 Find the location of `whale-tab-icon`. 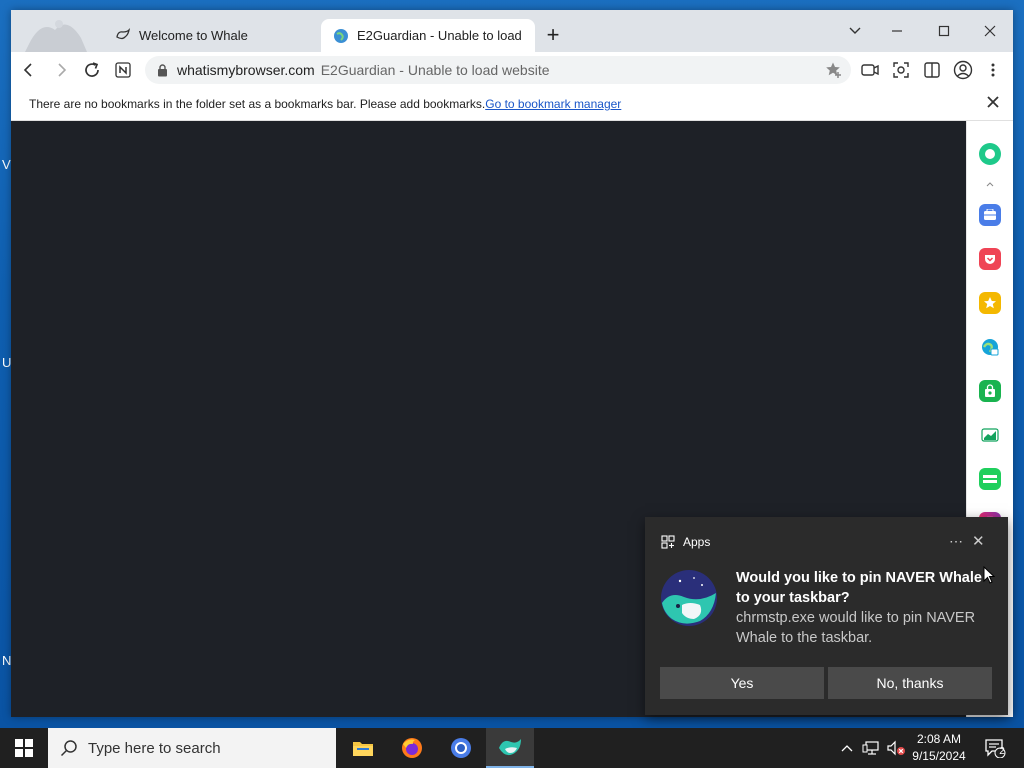

whale-tab-icon is located at coordinates (123, 35).